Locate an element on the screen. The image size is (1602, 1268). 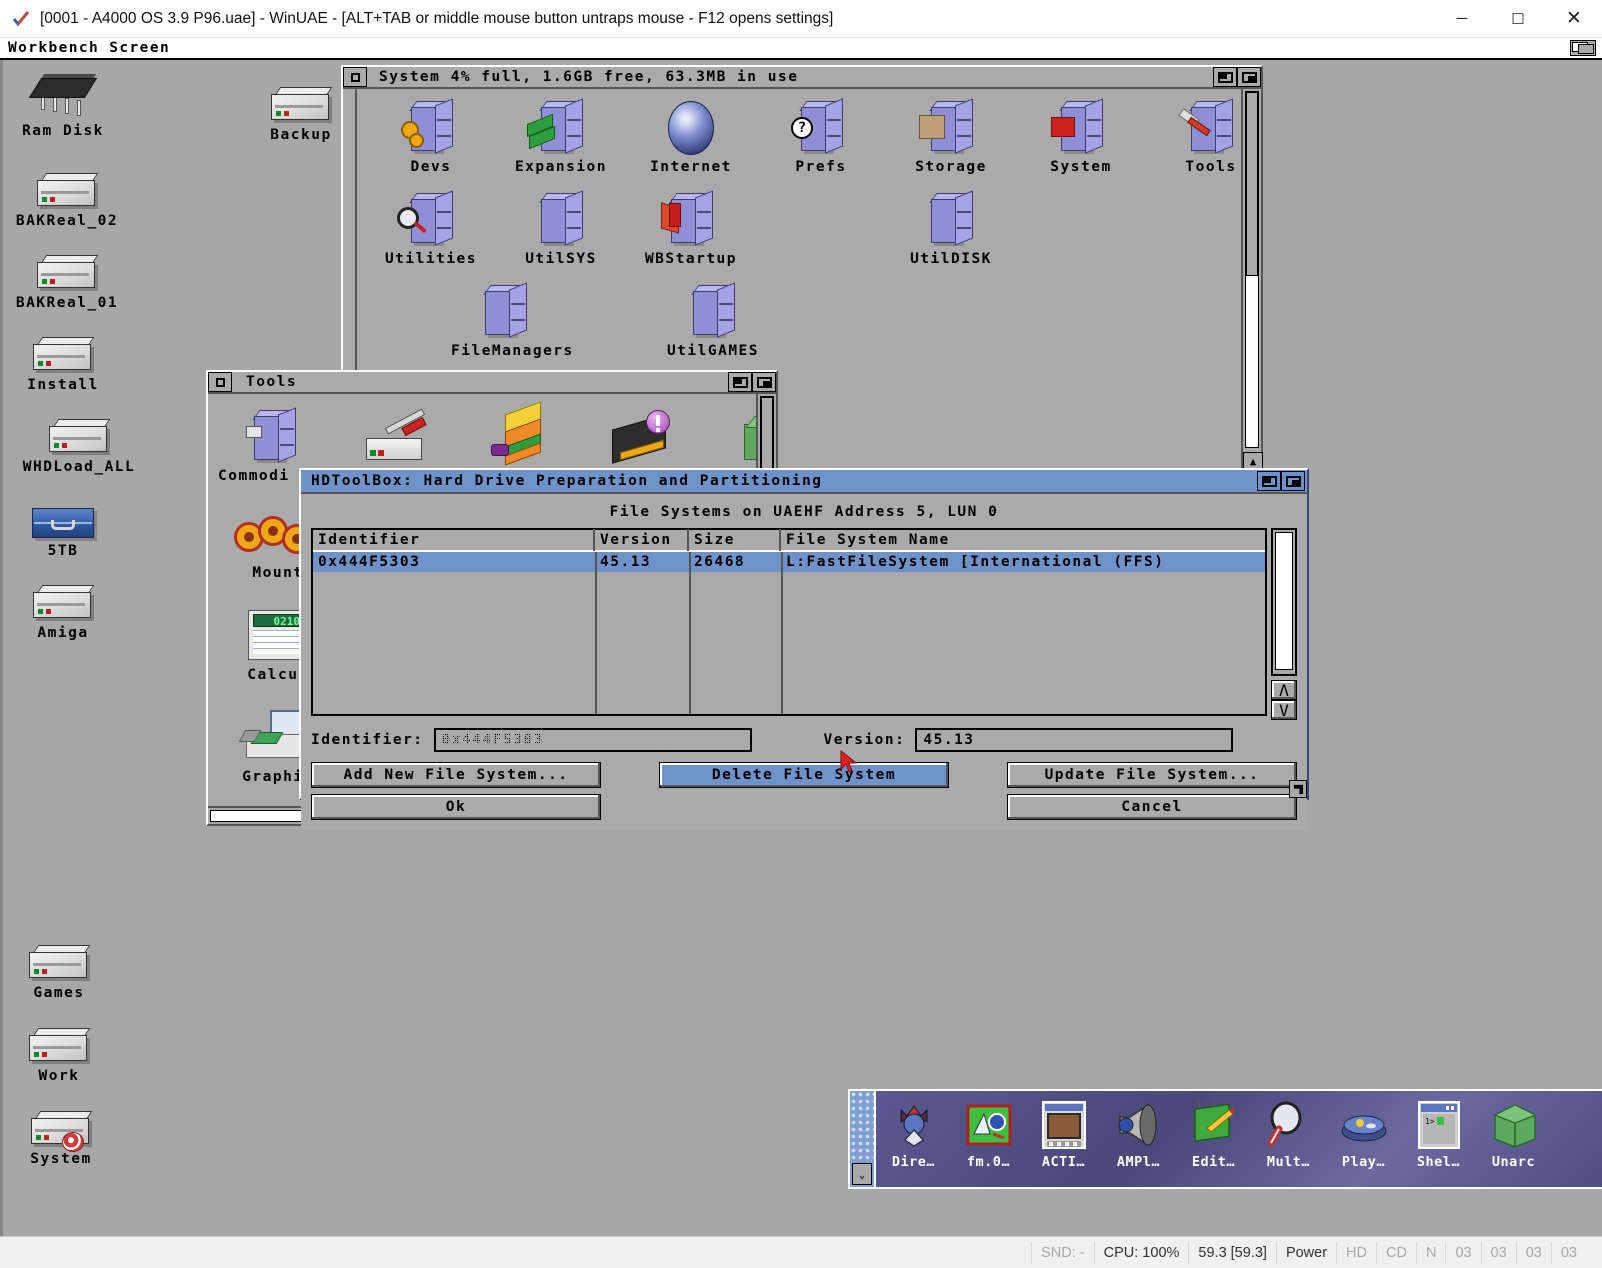
list-scroll-down-button: V is located at coordinates (1284, 710).